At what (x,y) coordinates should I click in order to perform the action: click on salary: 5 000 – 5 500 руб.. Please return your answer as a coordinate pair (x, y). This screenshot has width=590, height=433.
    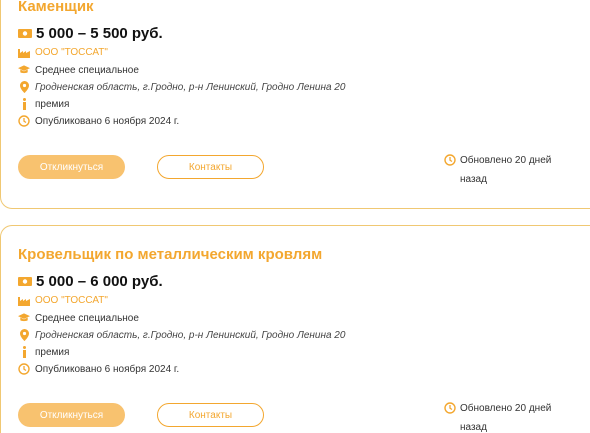
    Looking at the image, I should click on (90, 33).